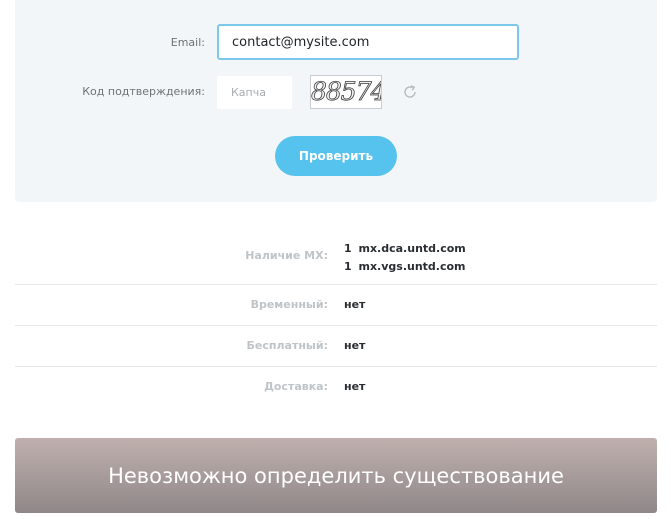  What do you see at coordinates (336, 305) in the screenshot?
I see `result-row-temporary: Временный: нет` at bounding box center [336, 305].